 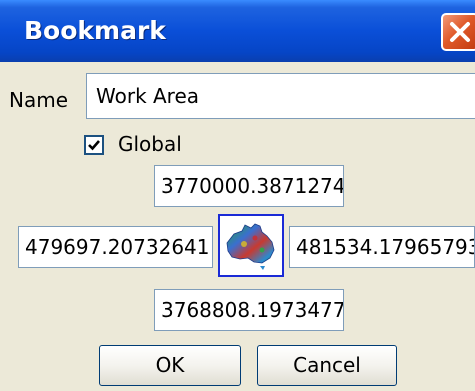 What do you see at coordinates (170, 365) in the screenshot?
I see `ok-button: OK` at bounding box center [170, 365].